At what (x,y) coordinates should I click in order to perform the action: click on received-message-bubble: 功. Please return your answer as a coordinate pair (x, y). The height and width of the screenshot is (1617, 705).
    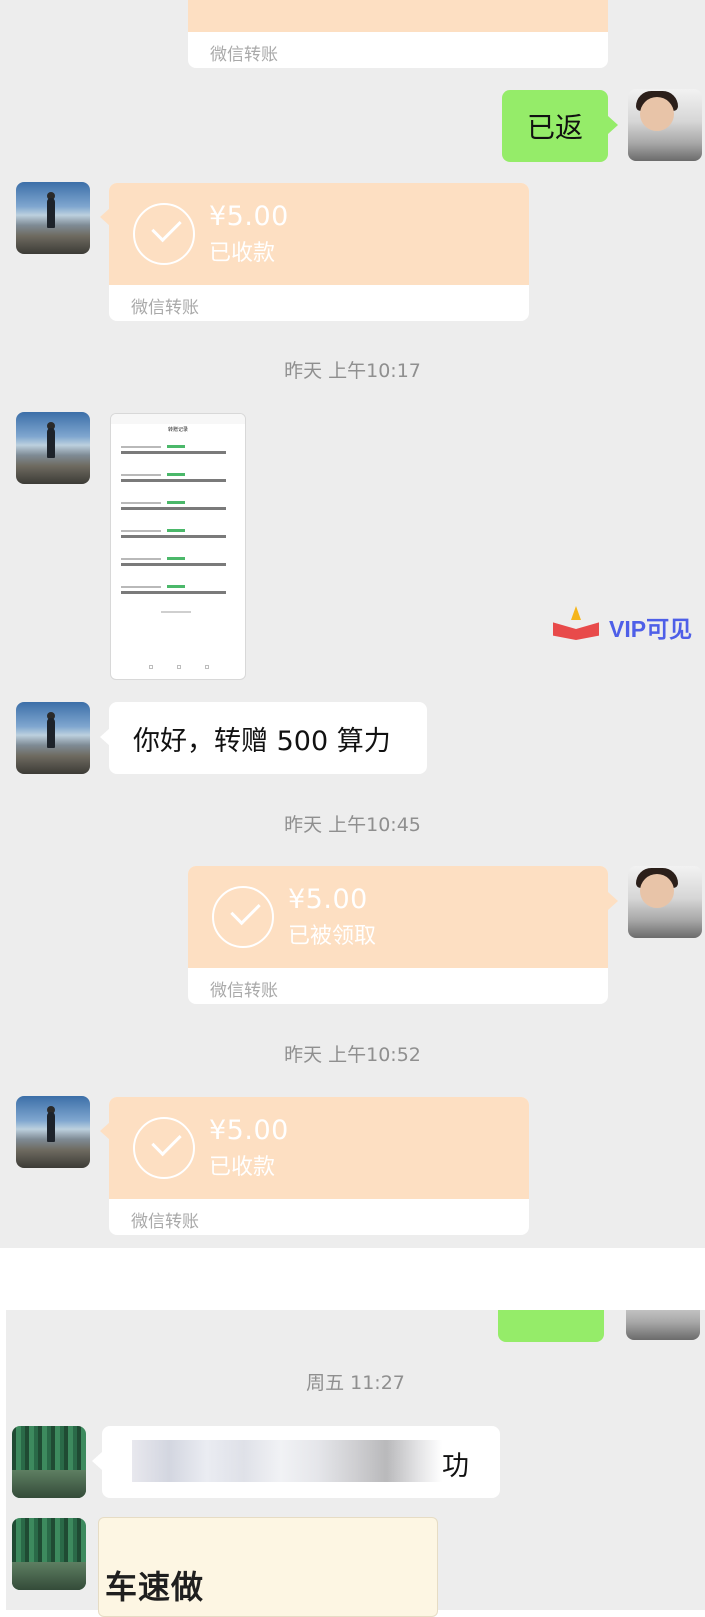
    Looking at the image, I should click on (301, 1462).